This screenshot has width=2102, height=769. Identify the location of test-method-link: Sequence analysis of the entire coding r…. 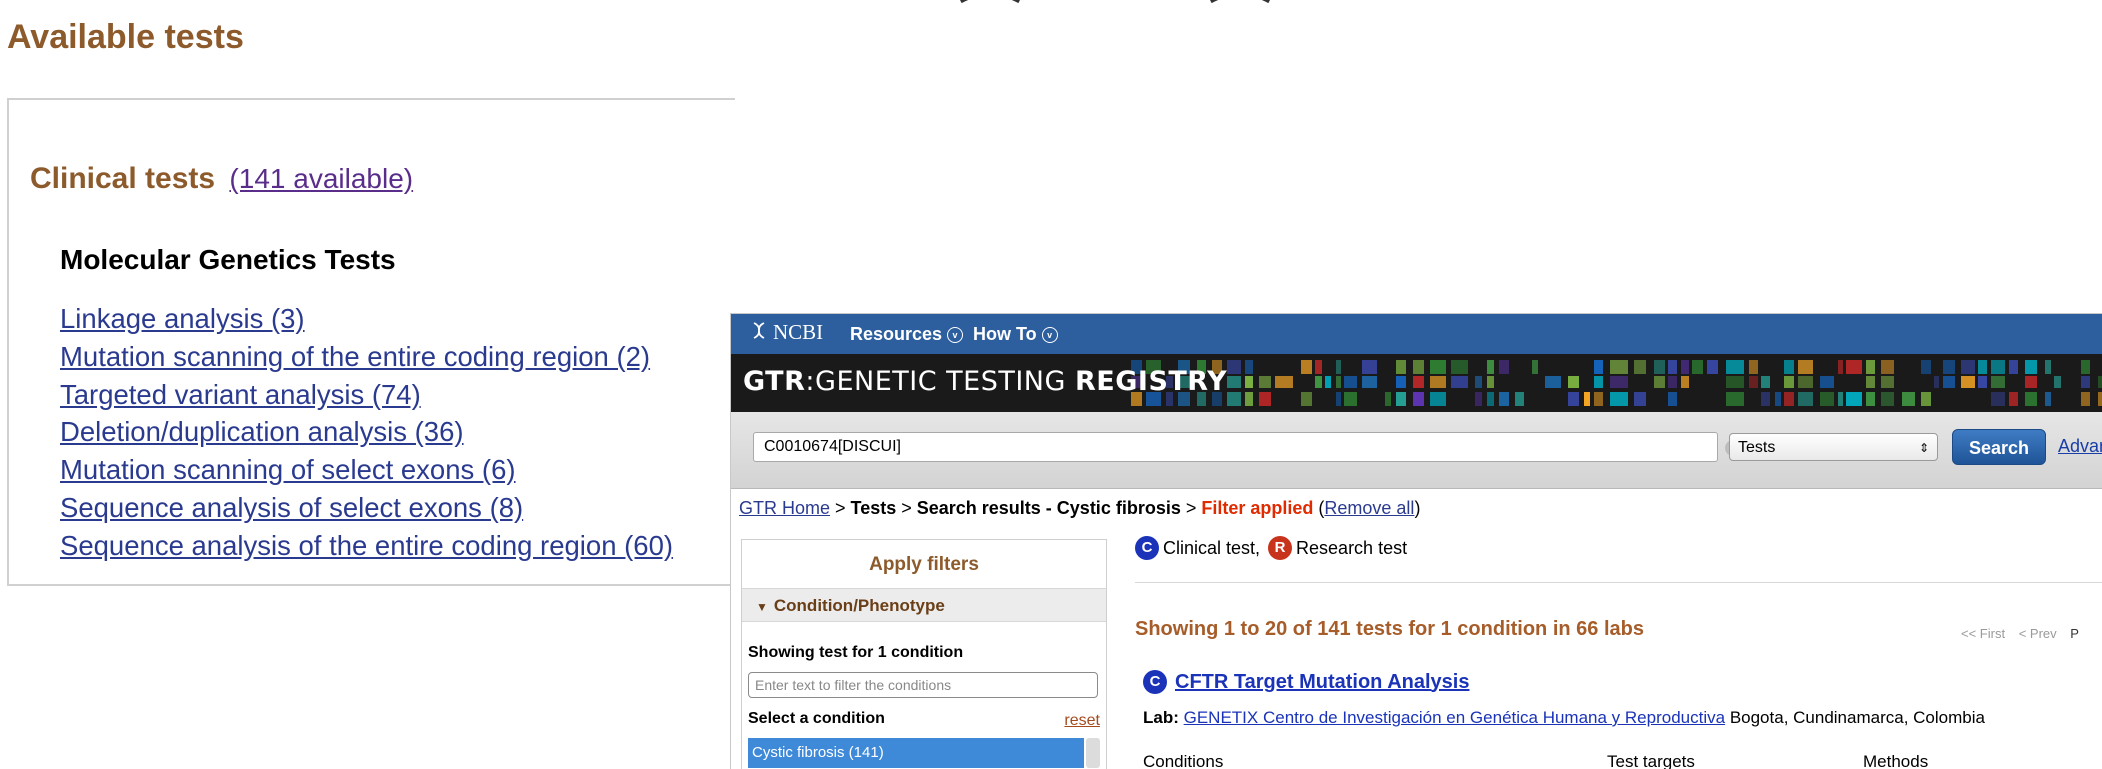
(366, 546).